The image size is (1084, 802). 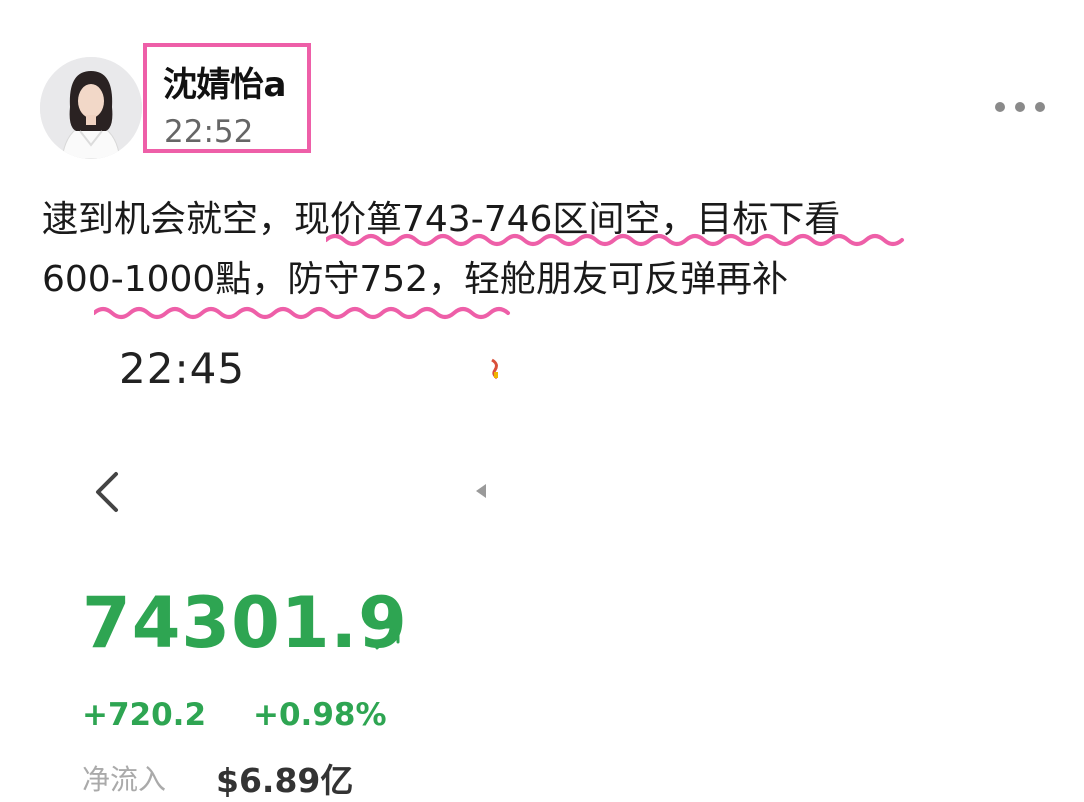 I want to click on post-time: 22:52, so click(x=209, y=132).